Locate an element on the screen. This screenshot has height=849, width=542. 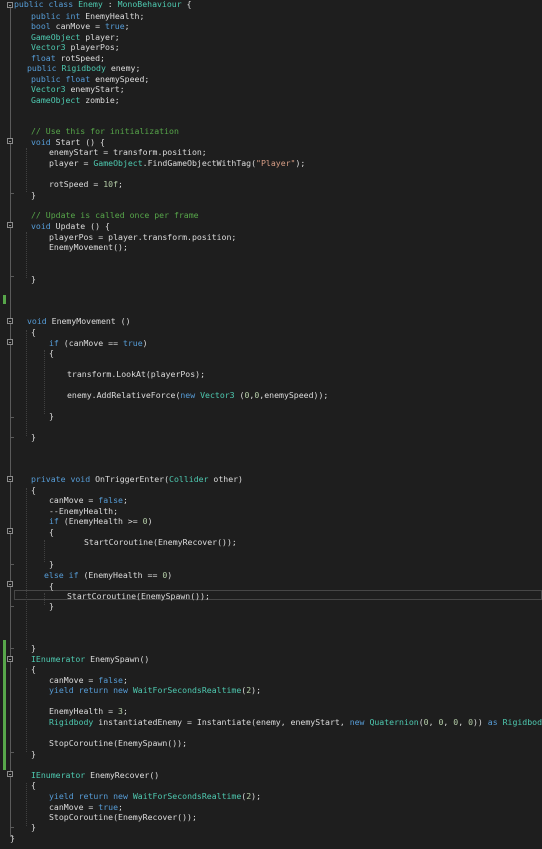
code-line: public class Enemy : MonoBehaviour { is located at coordinates (103, 5).